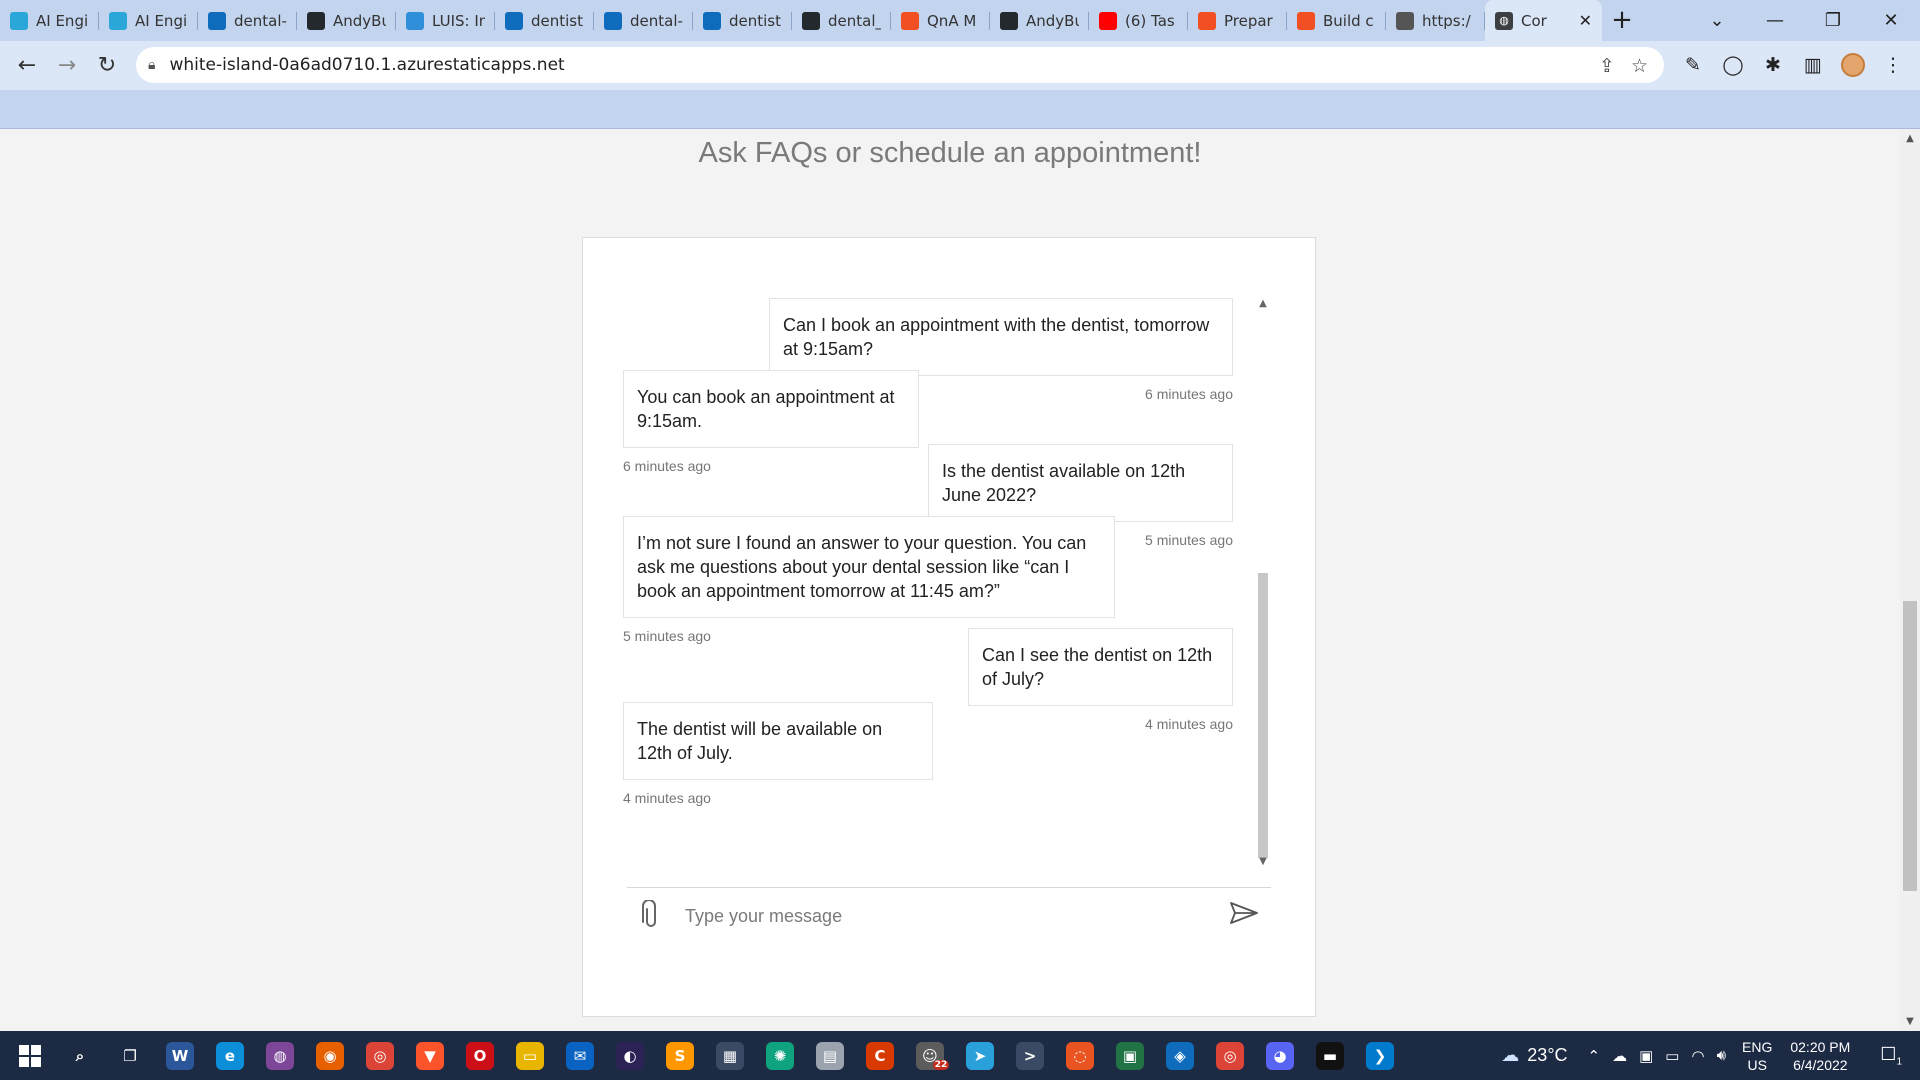  What do you see at coordinates (1380, 1056) in the screenshot?
I see `vscode-icon: ❯` at bounding box center [1380, 1056].